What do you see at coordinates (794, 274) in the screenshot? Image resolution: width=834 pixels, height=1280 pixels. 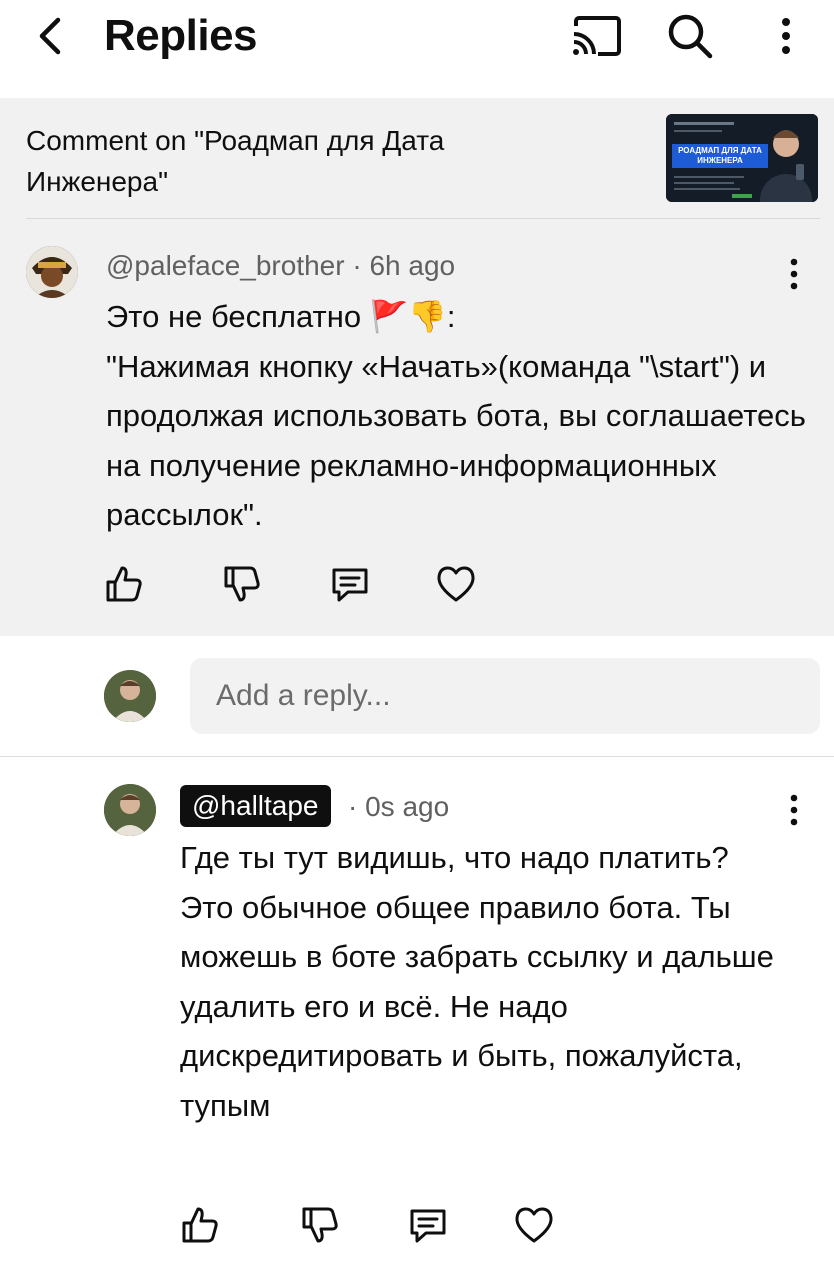 I see `comment-more-icon` at bounding box center [794, 274].